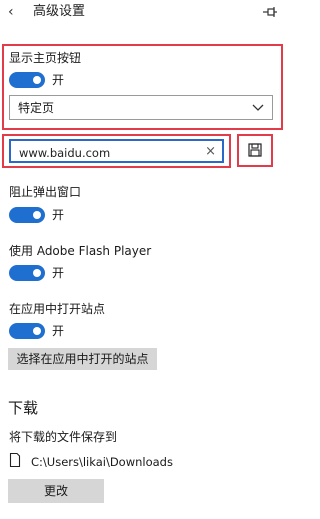 The width and height of the screenshot is (320, 519). Describe the element at coordinates (58, 273) in the screenshot. I see `flash-toggle-state: 开` at that location.